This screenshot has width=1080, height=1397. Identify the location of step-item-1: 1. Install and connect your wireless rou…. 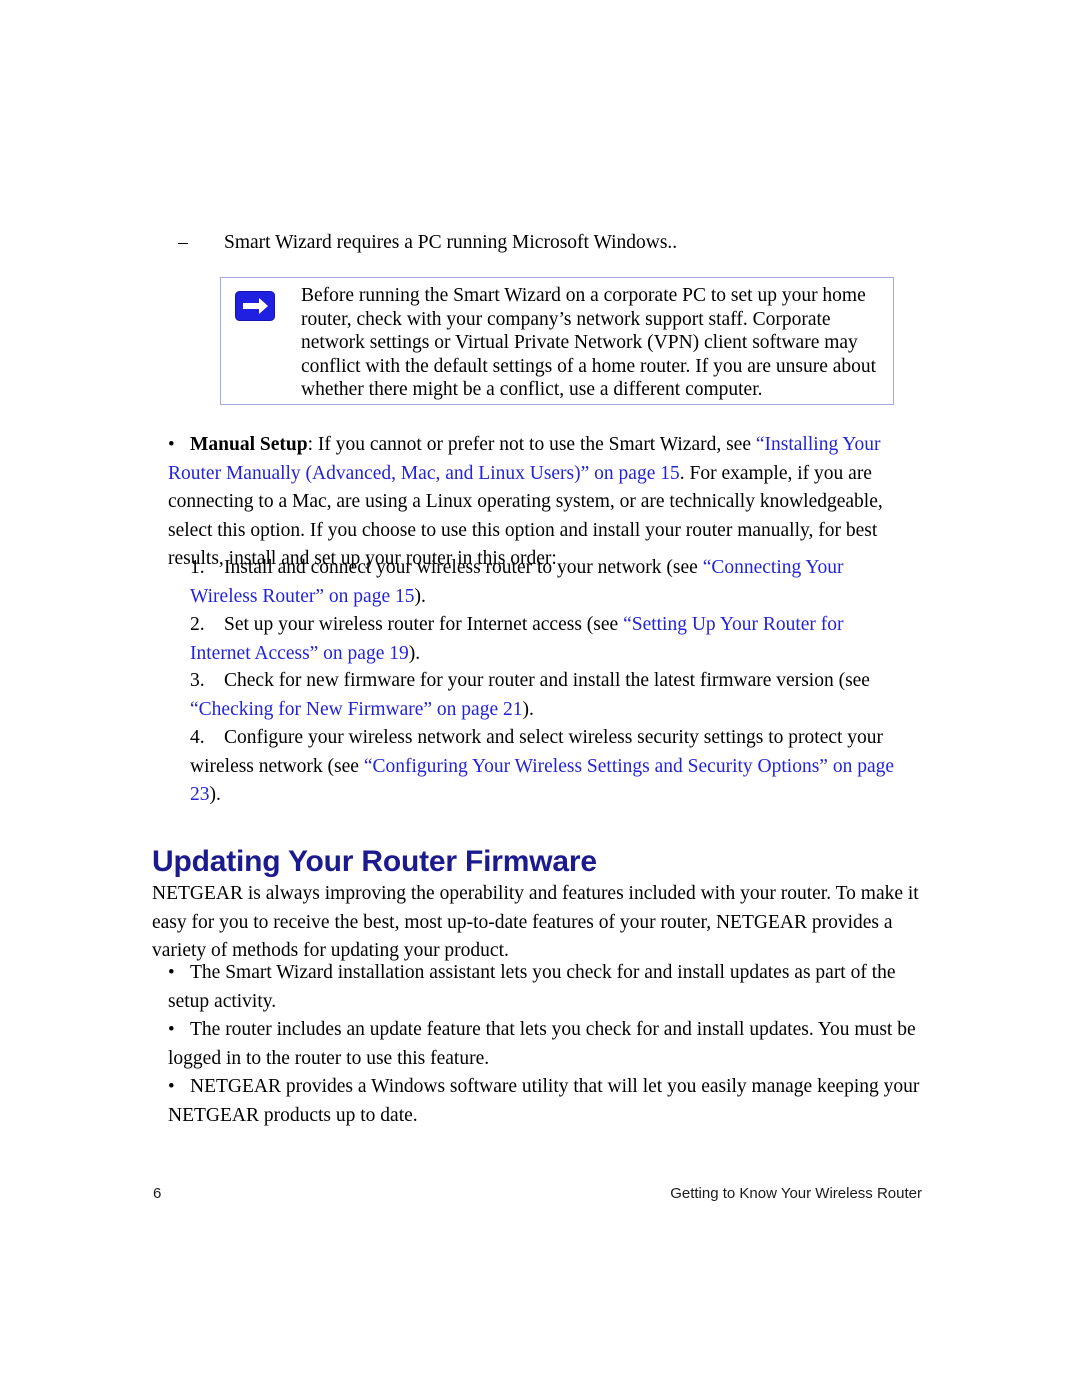
(546, 582).